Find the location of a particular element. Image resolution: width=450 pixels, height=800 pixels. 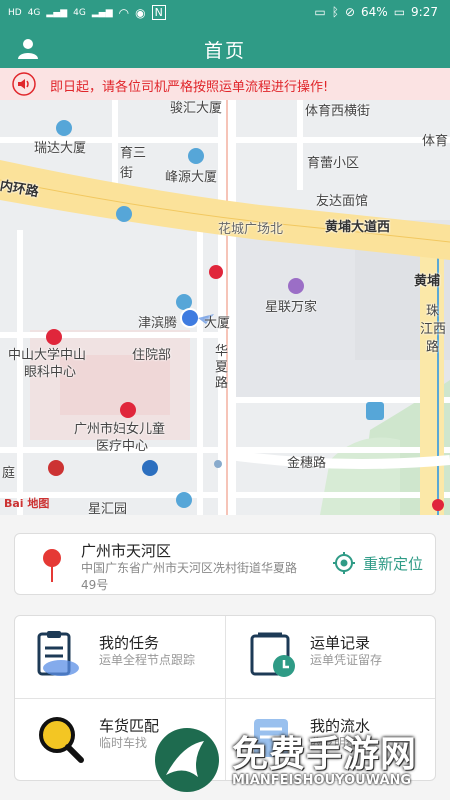

status-bar: HD 4G ▂▄▆ 4G ▂▄▆ ◠ ◉ N ▭ ᛒ ⊘ 64% ▭ 9:27 is located at coordinates (225, 14).